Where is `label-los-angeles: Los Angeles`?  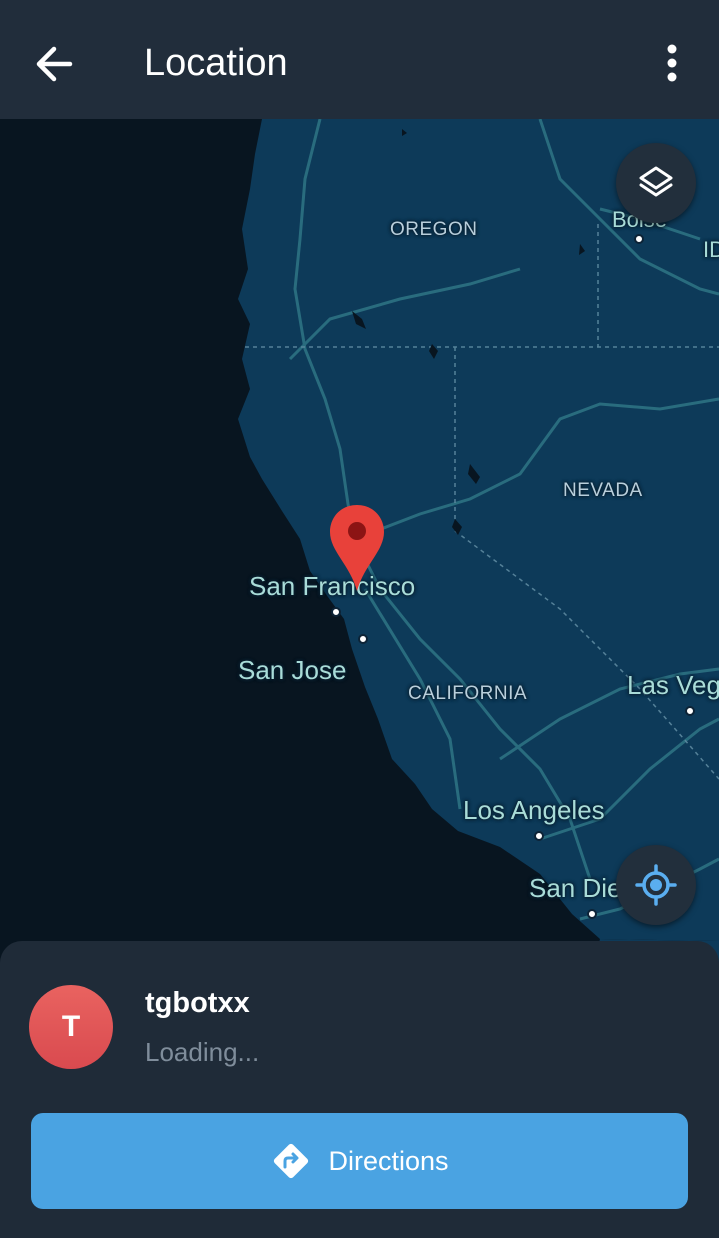
label-los-angeles: Los Angeles is located at coordinates (534, 810).